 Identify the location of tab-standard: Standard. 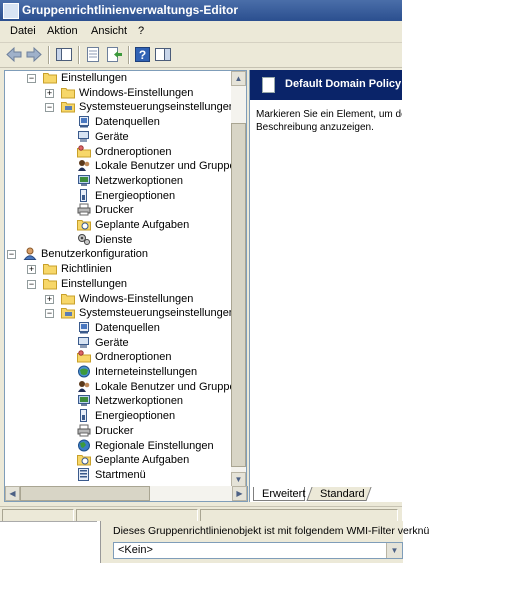
(339, 494).